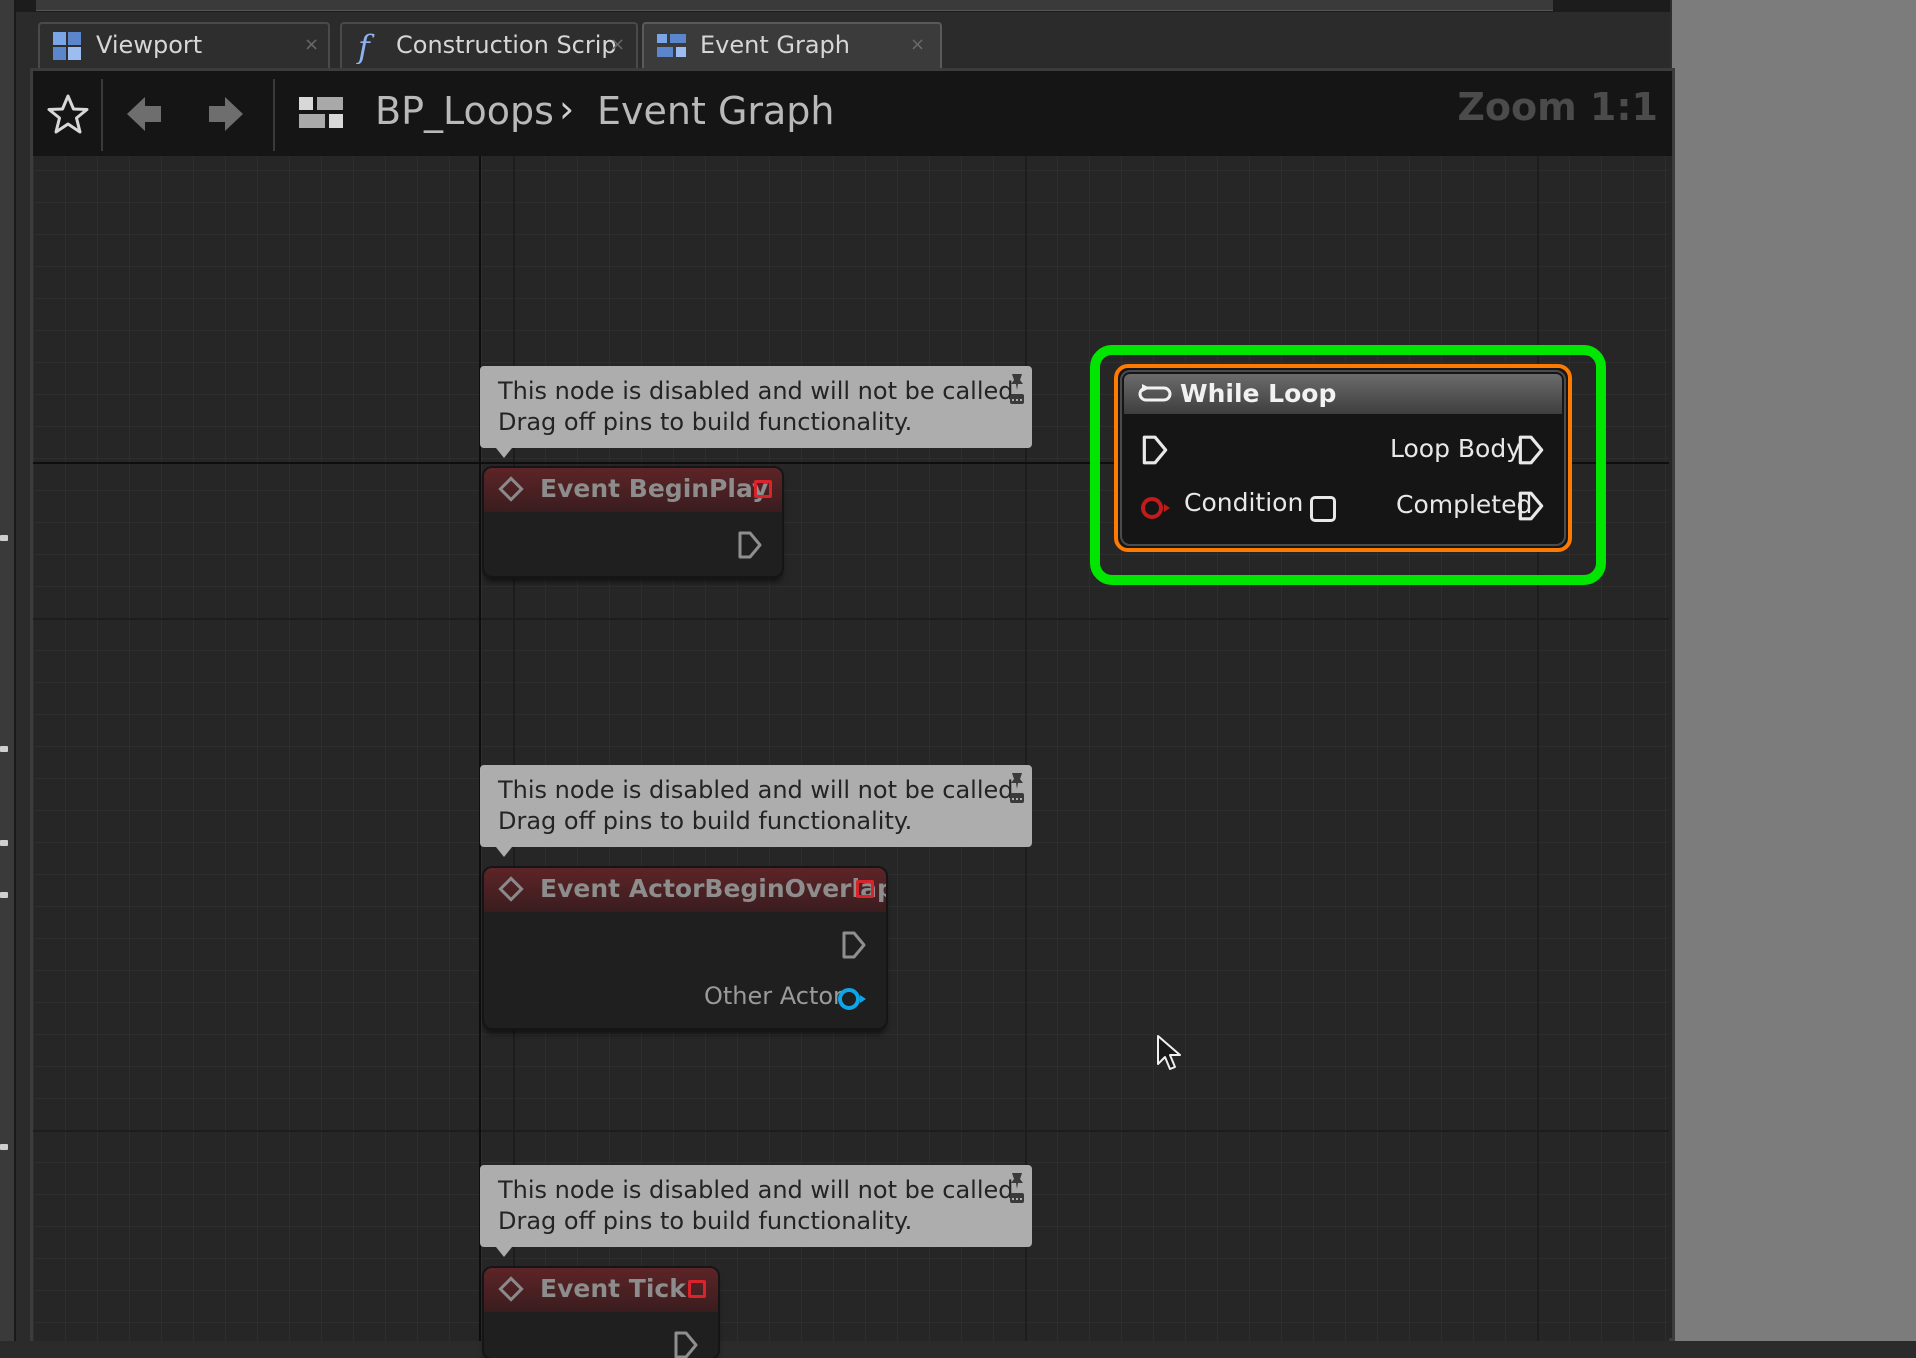  I want to click on node-title: Event ActorBeginOverlap, so click(713, 888).